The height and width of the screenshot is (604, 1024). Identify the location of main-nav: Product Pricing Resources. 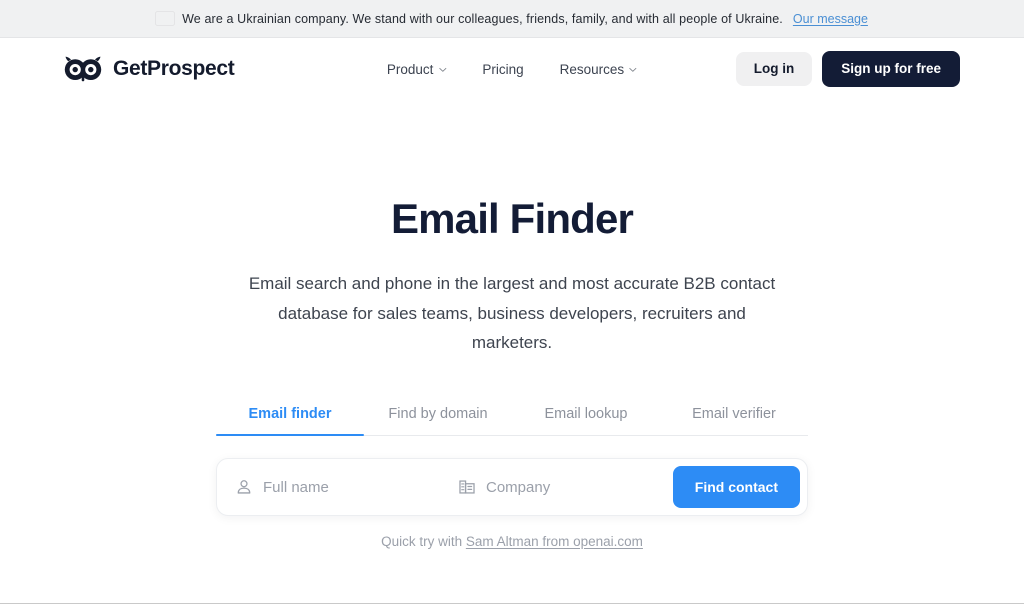
(512, 69).